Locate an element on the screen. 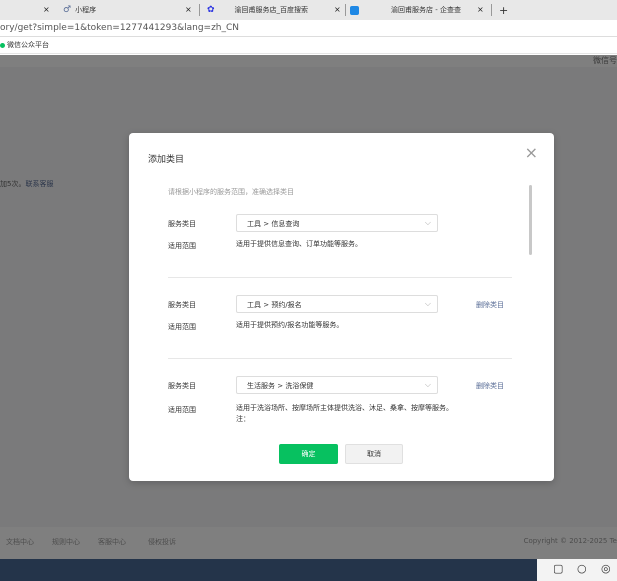 The height and width of the screenshot is (581, 617). category-select-value: 生活服务 > 洗浴保健 is located at coordinates (280, 386).